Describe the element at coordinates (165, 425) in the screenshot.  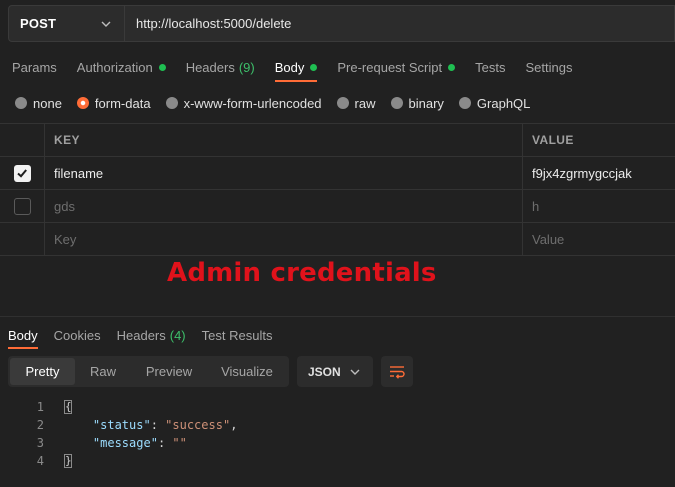
I see `code-text: "status": "success",` at that location.